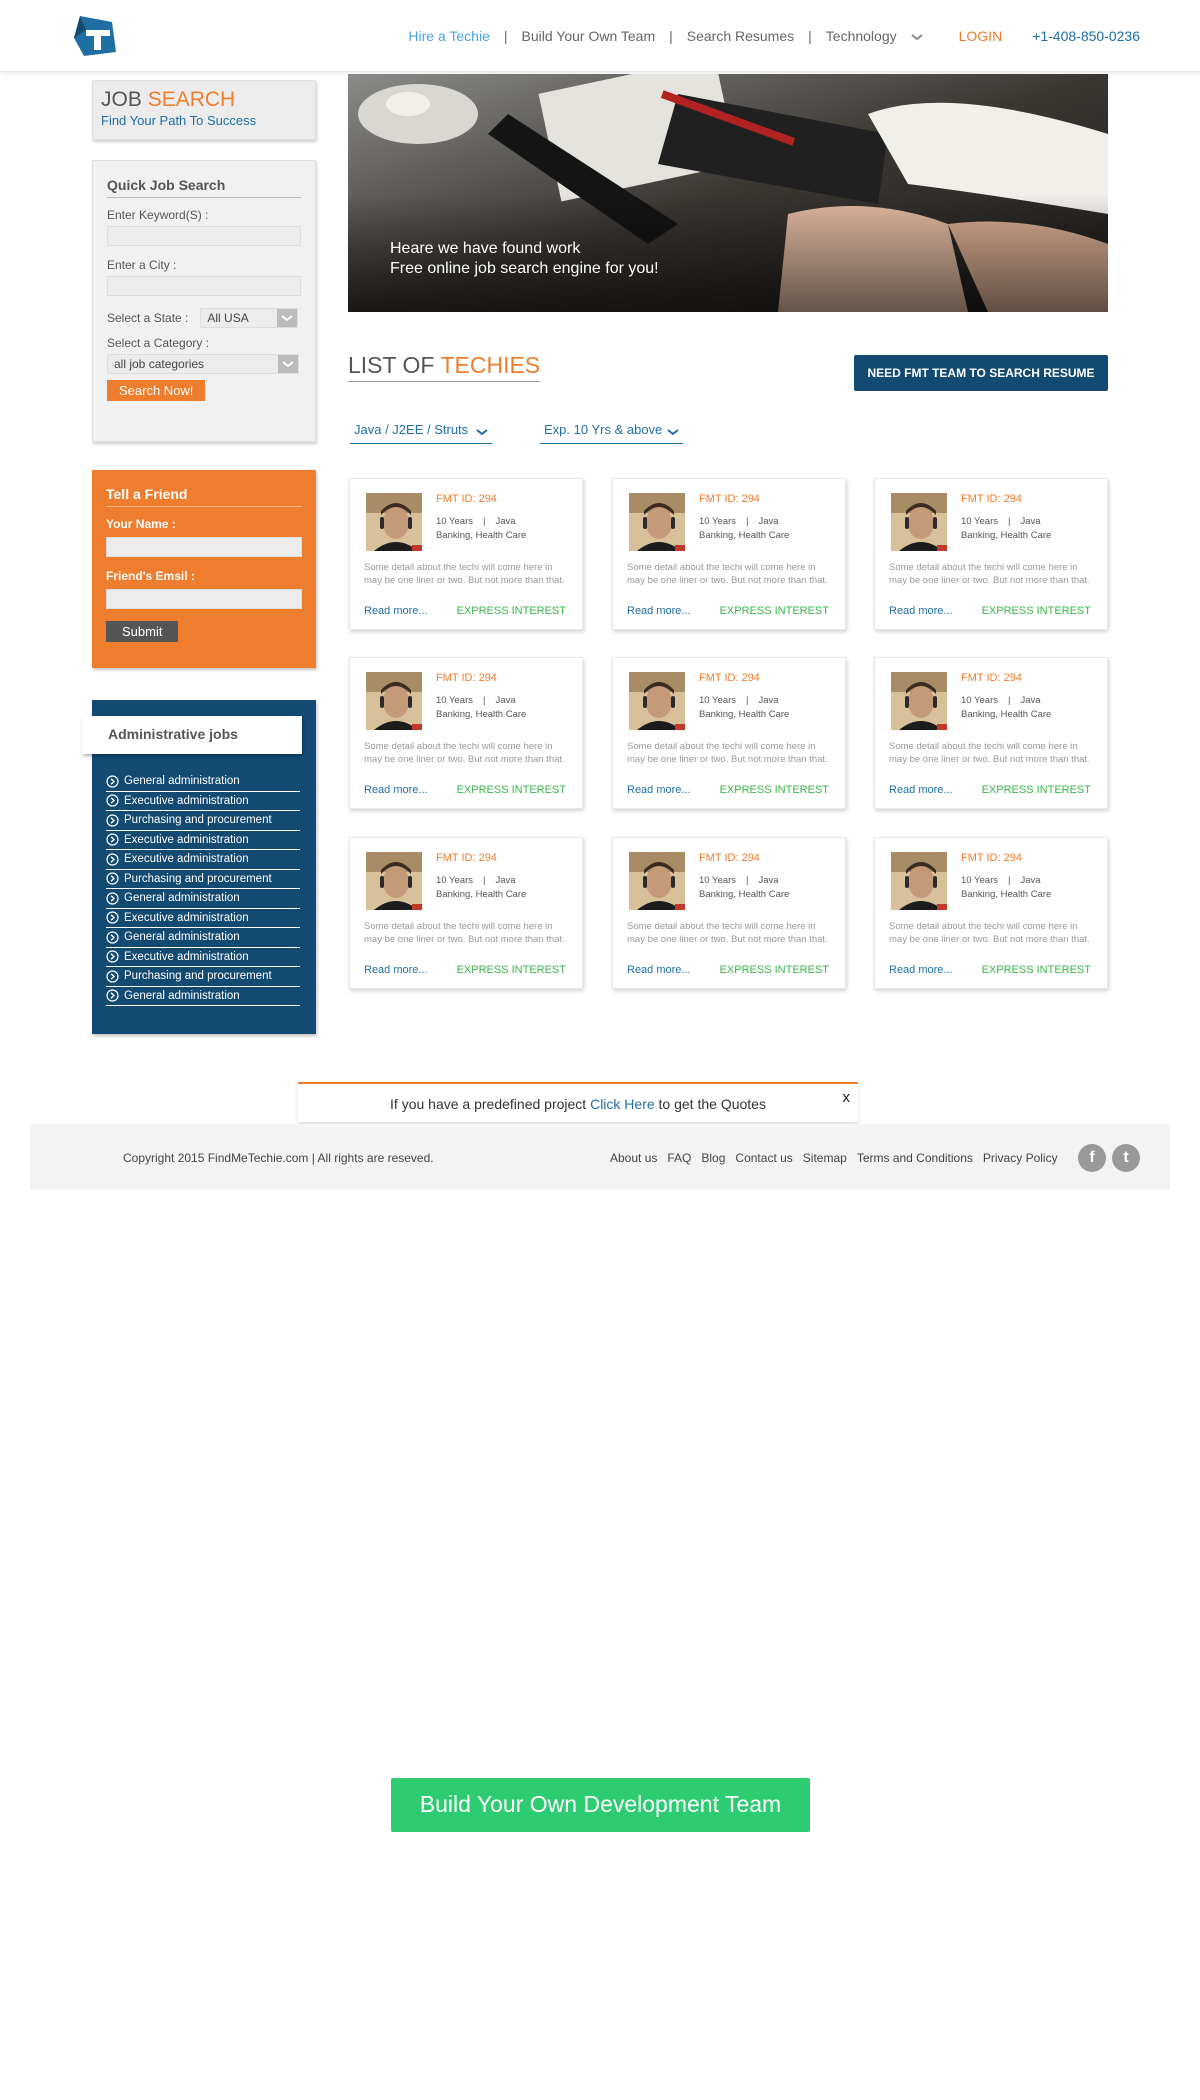 The image size is (1200, 2100). What do you see at coordinates (740, 36) in the screenshot?
I see `nav-search-resumes: Search Resumes` at bounding box center [740, 36].